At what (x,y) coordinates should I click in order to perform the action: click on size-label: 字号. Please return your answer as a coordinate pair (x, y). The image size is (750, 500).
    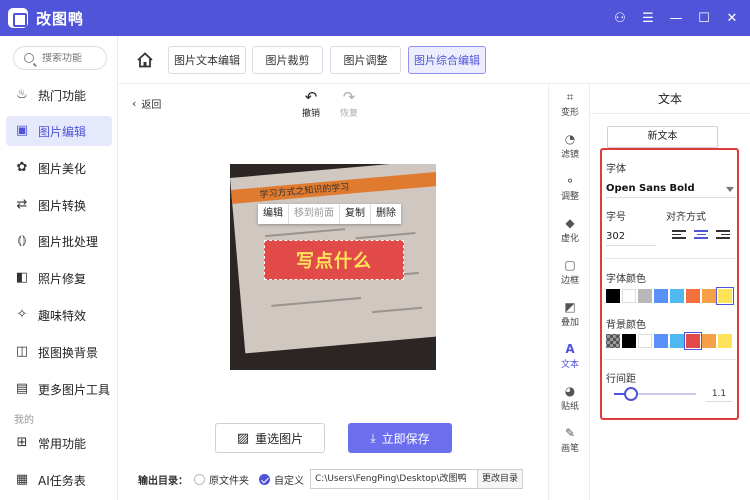
    Looking at the image, I should click on (616, 217).